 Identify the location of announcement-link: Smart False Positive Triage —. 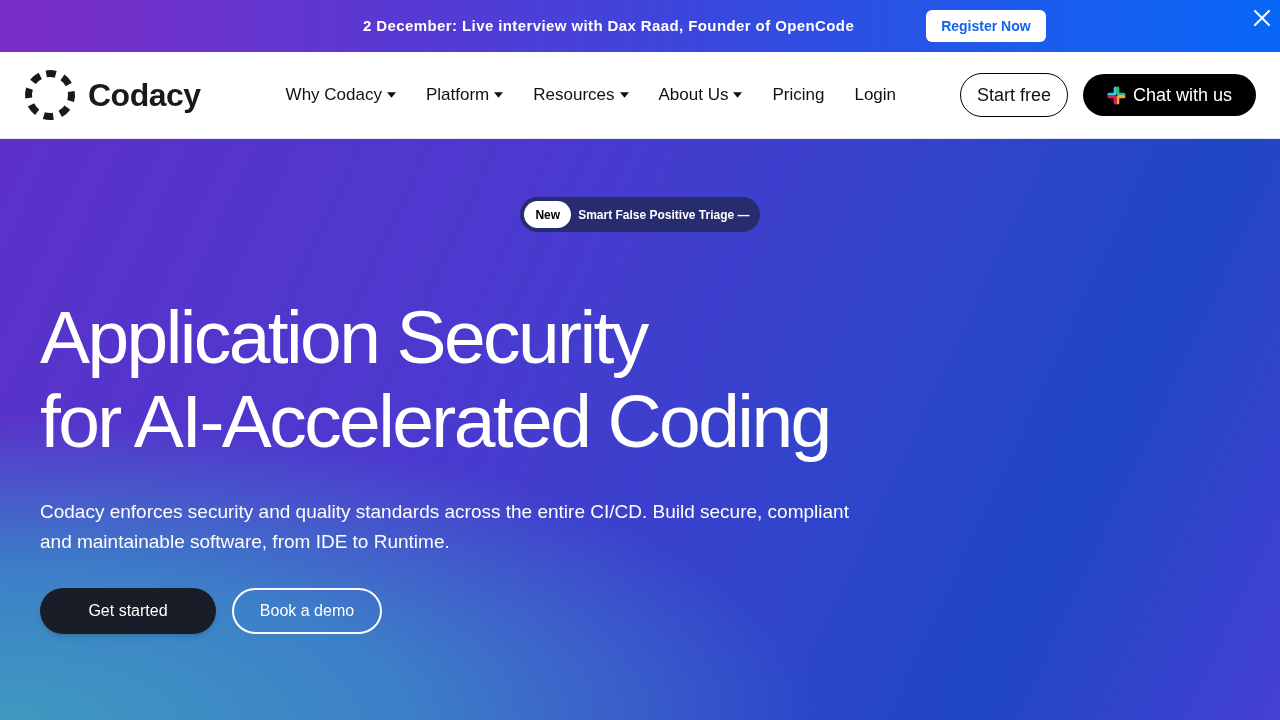
(664, 214).